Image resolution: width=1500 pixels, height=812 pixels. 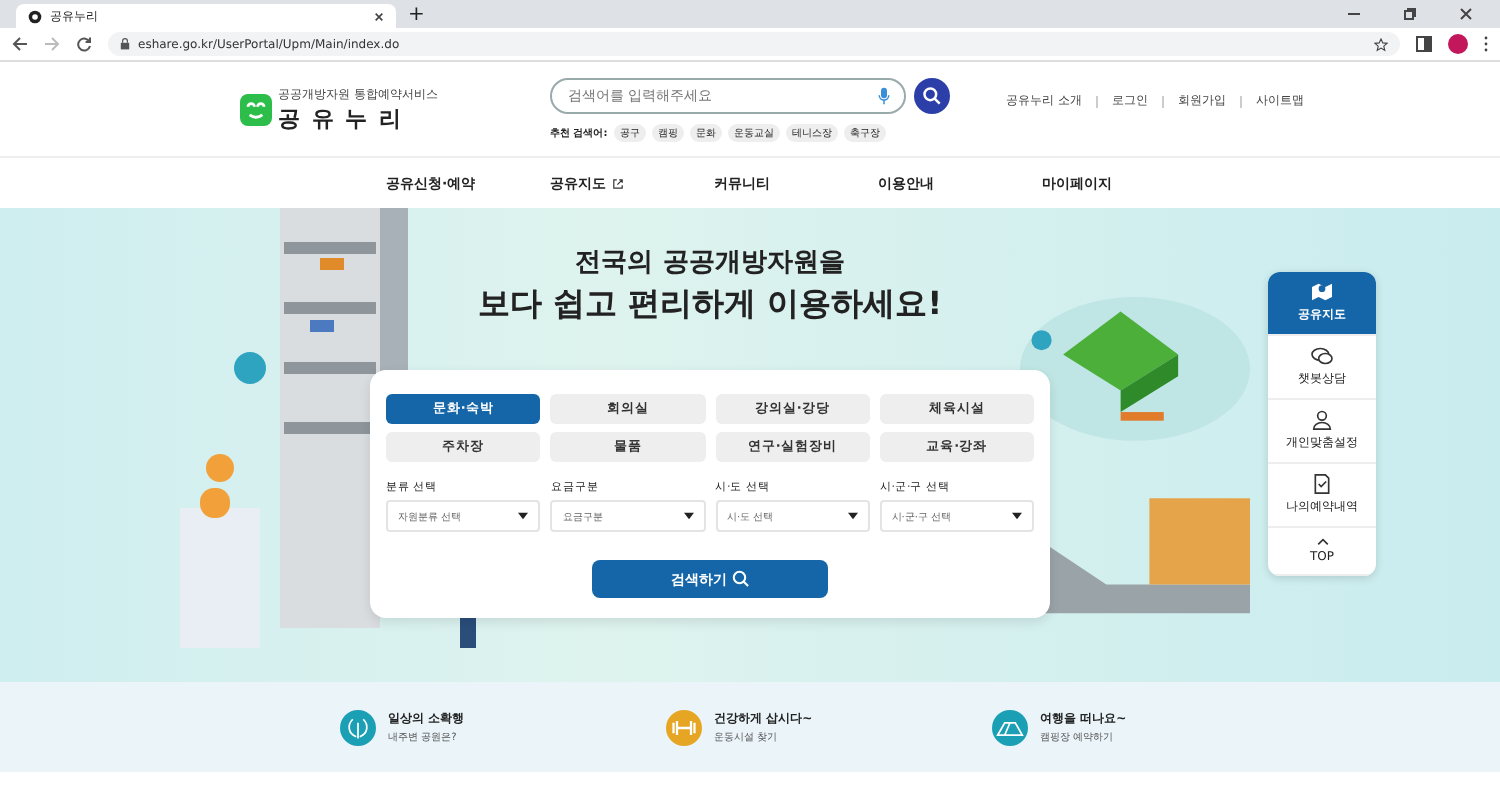 What do you see at coordinates (884, 95) in the screenshot?
I see `microphone-icon` at bounding box center [884, 95].